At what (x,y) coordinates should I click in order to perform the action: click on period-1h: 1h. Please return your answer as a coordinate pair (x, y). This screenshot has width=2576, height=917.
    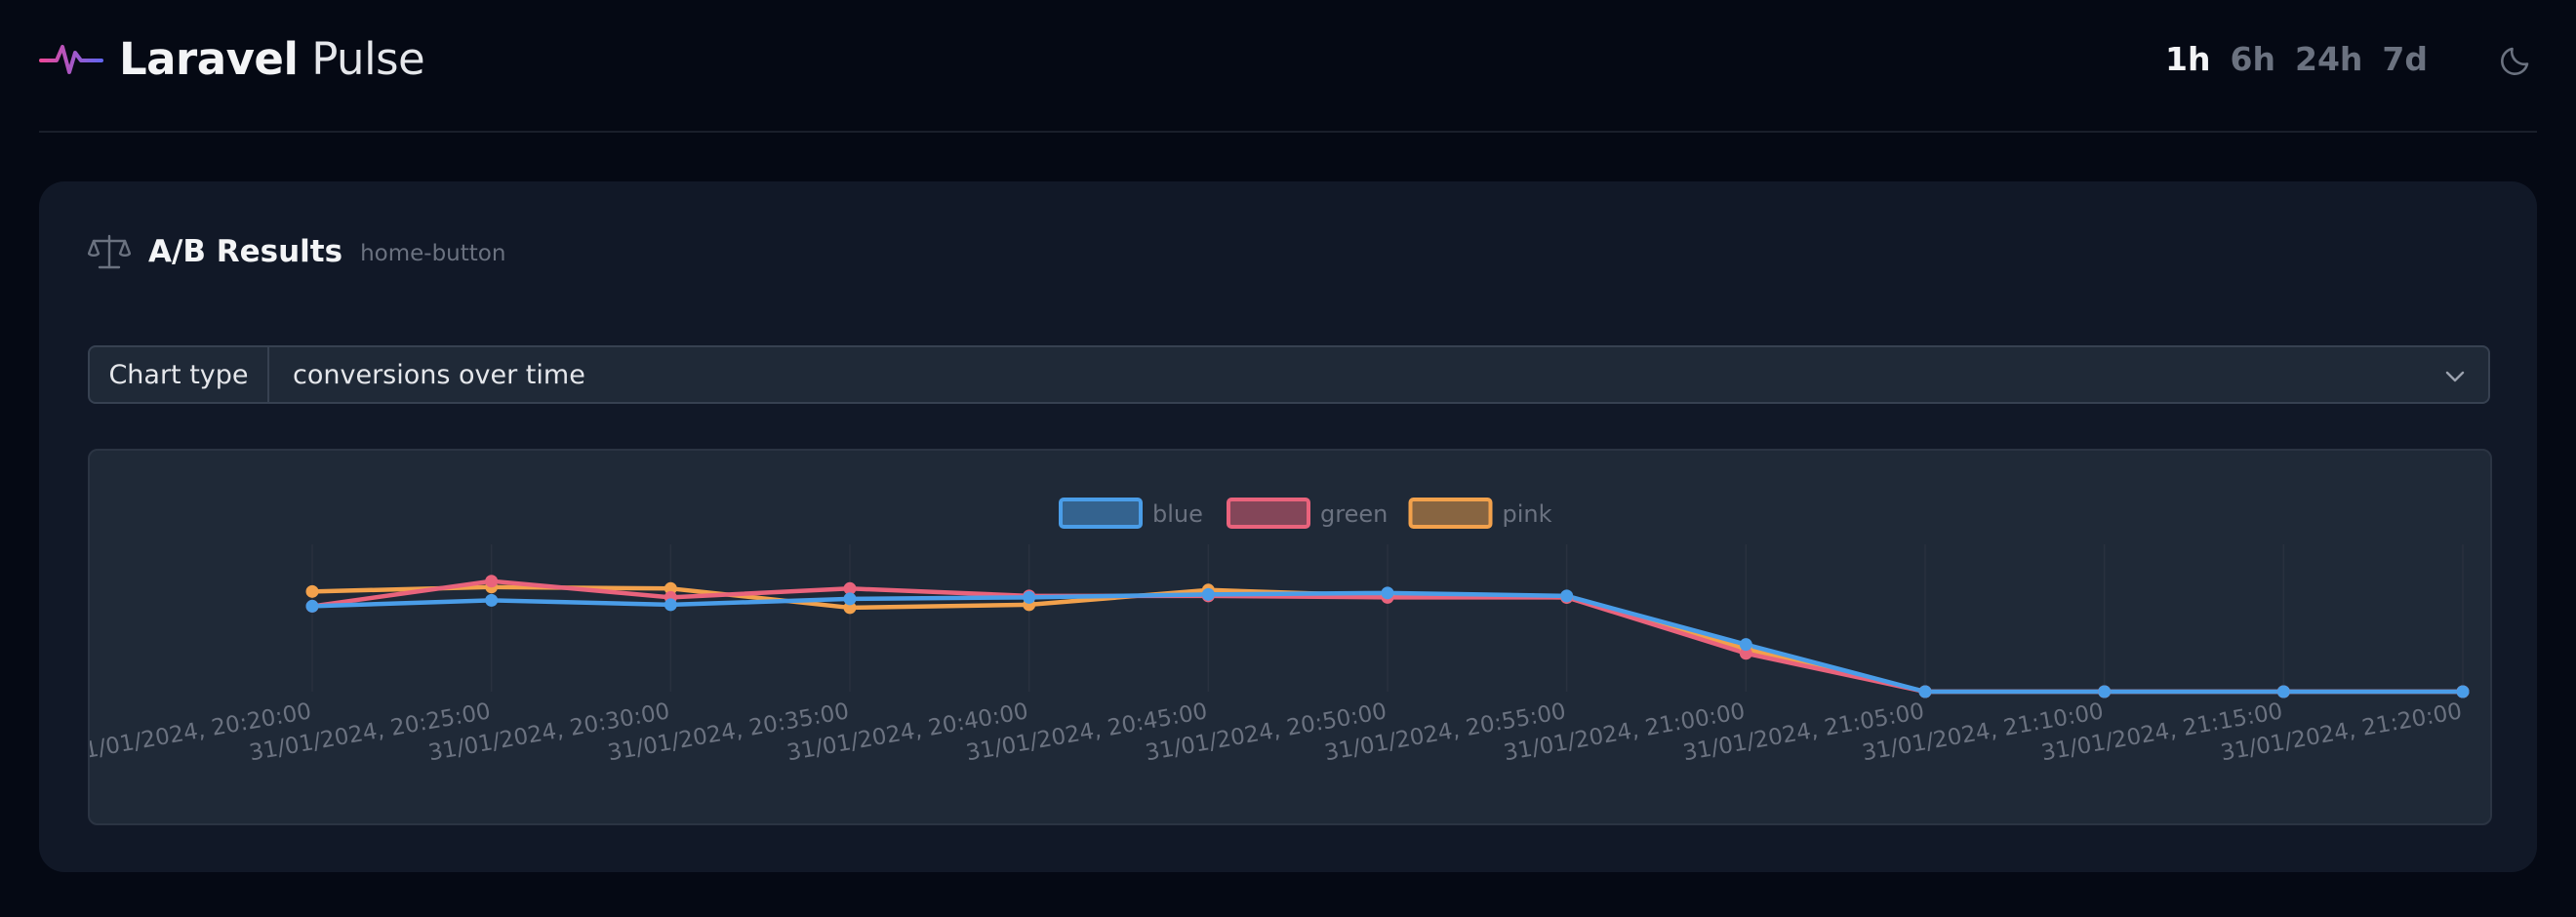
    Looking at the image, I should click on (2187, 59).